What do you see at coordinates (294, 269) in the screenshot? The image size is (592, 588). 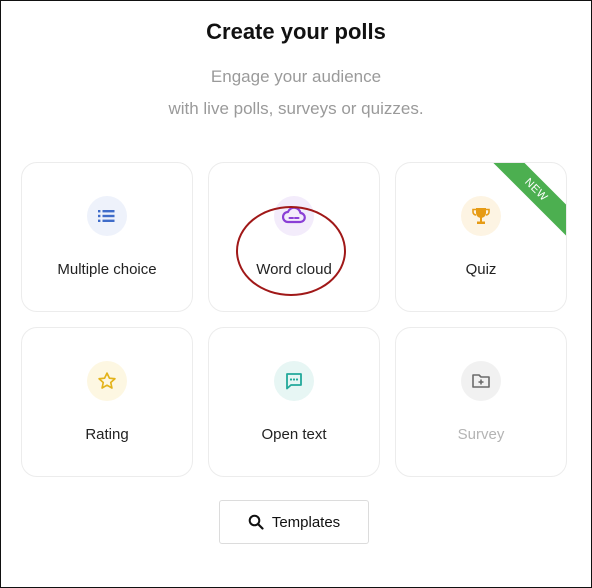 I see `card-label: Word cloud` at bounding box center [294, 269].